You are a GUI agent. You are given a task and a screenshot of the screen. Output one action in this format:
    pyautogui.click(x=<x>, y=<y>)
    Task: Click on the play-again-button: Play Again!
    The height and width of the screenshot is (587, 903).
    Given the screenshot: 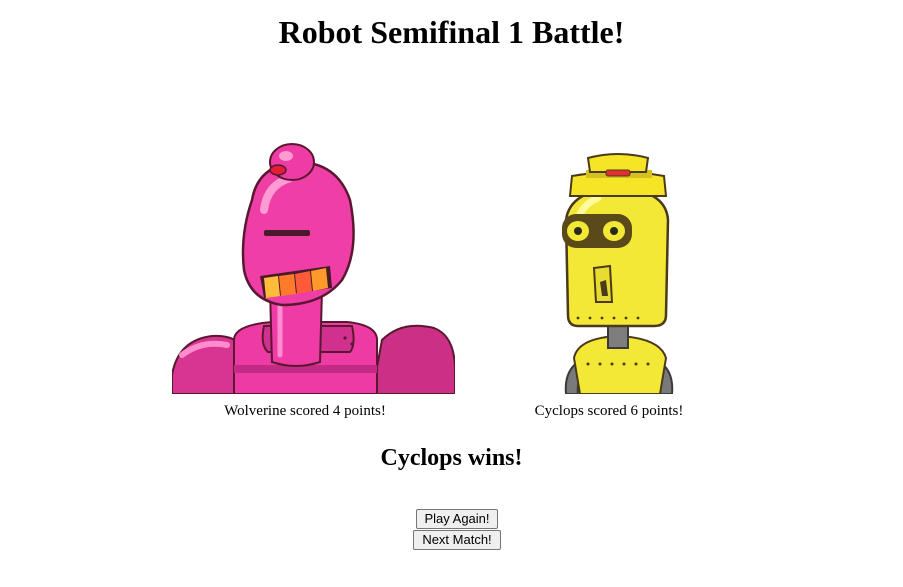 What is the action you would take?
    pyautogui.click(x=457, y=519)
    